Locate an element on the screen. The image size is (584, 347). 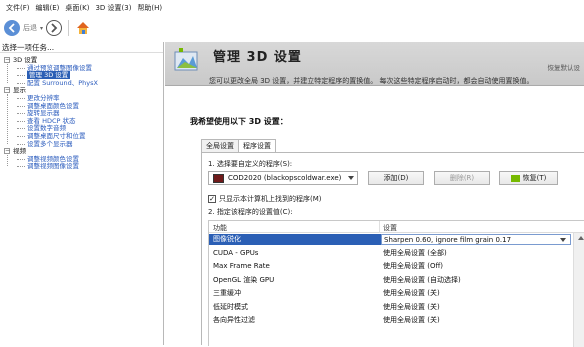
program-icon is located at coordinates (218, 178).